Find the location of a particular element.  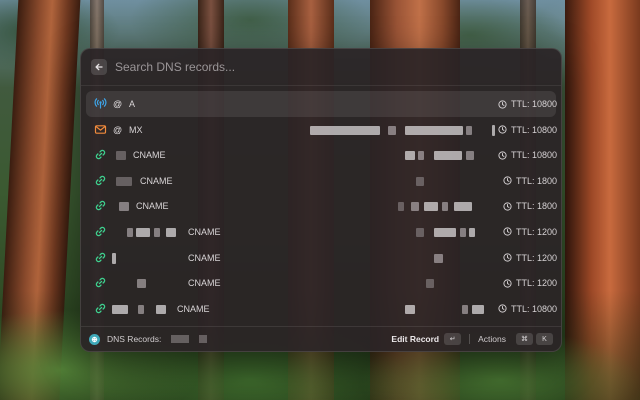

actions-button: Actions is located at coordinates (492, 339).